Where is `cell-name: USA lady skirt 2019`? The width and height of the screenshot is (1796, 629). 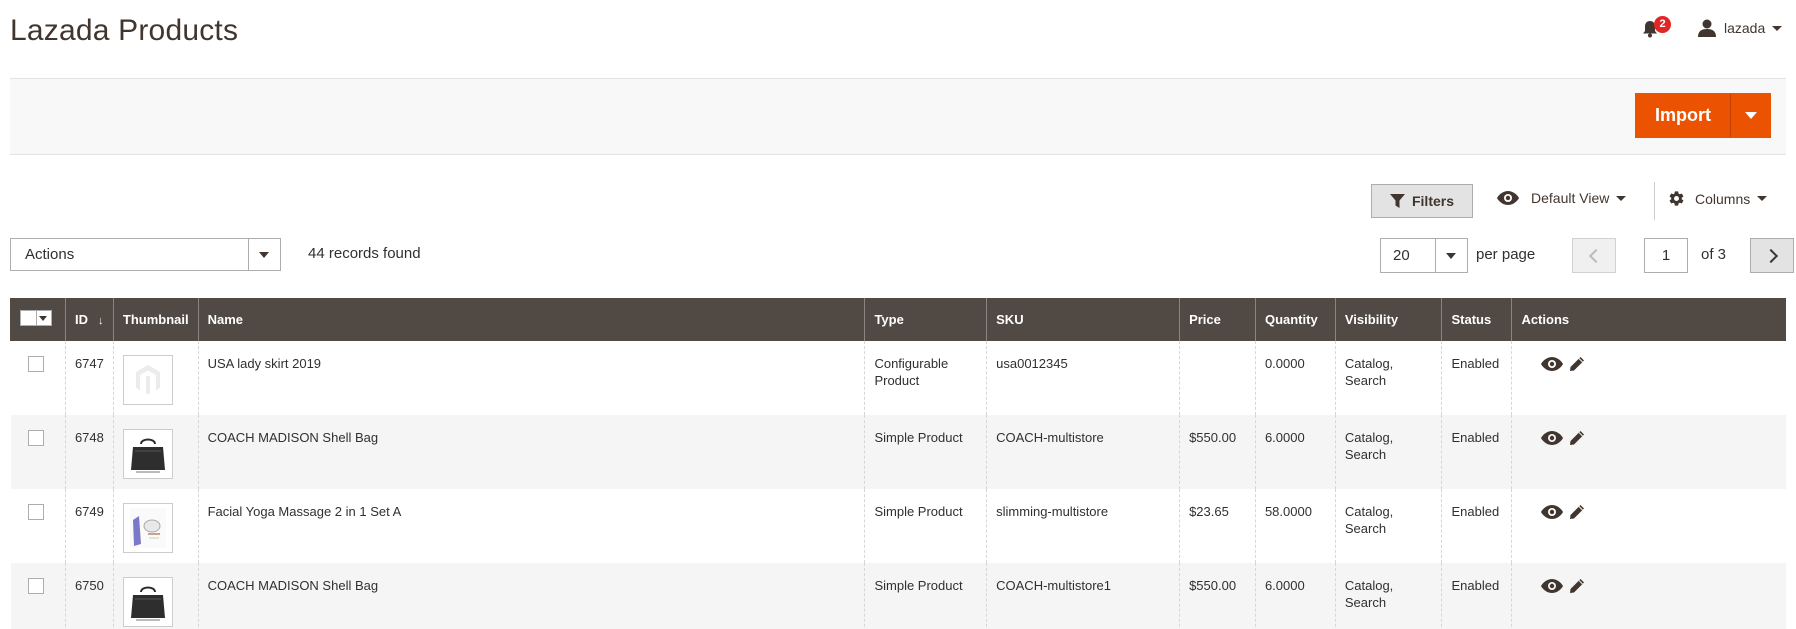 cell-name: USA lady skirt 2019 is located at coordinates (531, 378).